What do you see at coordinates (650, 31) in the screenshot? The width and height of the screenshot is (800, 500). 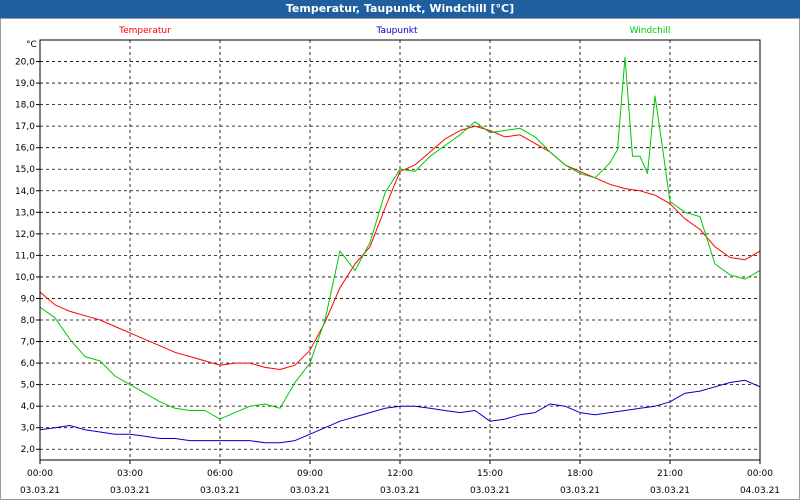 I see `legend-entry-windchill: Windchill` at bounding box center [650, 31].